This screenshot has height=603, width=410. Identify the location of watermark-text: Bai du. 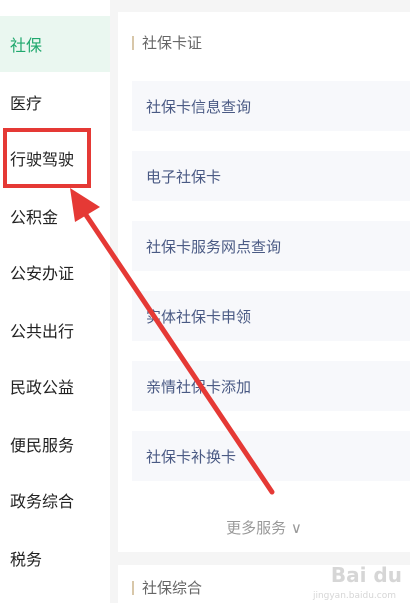
(366, 575).